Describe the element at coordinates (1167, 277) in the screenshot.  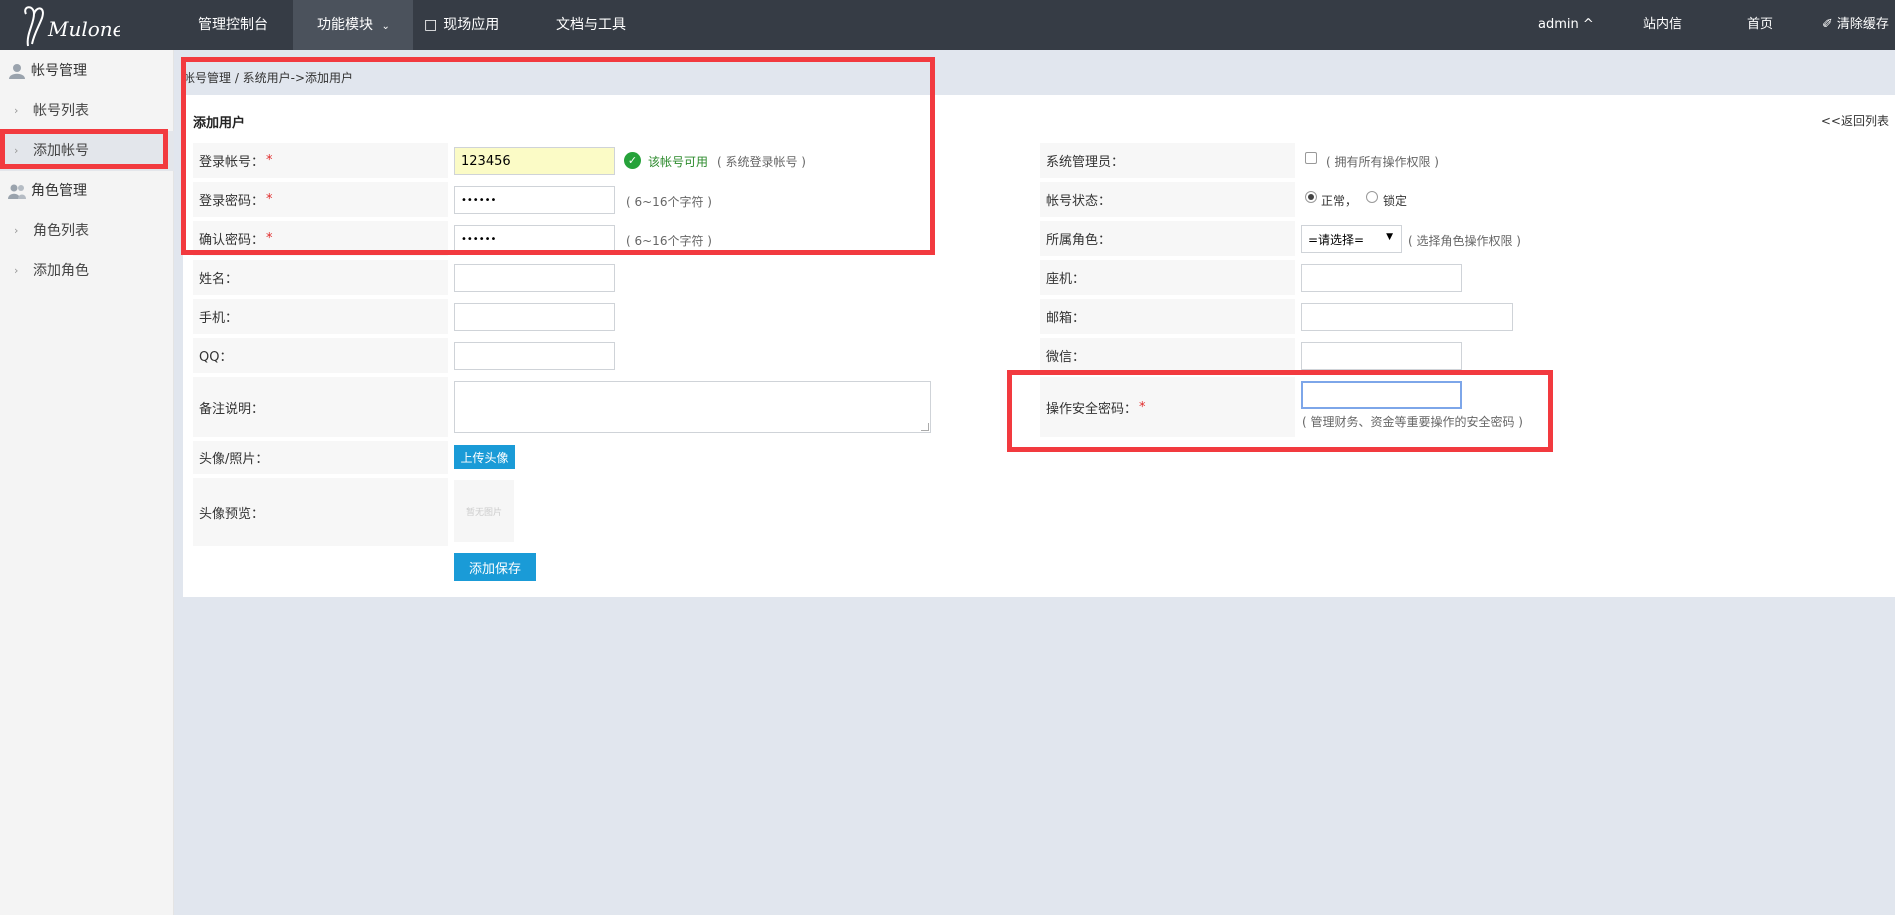
I see `landline-label: 座机：` at that location.